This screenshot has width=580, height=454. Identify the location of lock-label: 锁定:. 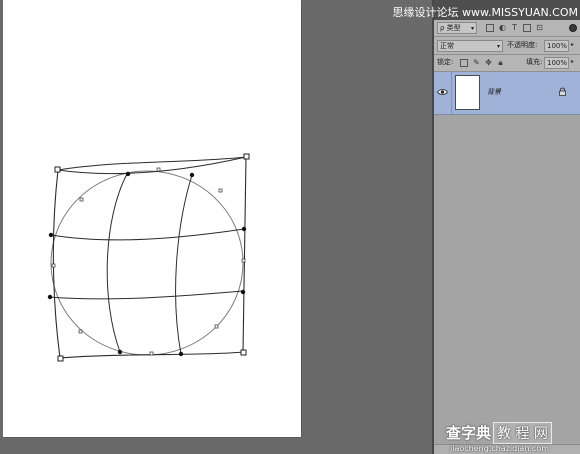
(445, 62).